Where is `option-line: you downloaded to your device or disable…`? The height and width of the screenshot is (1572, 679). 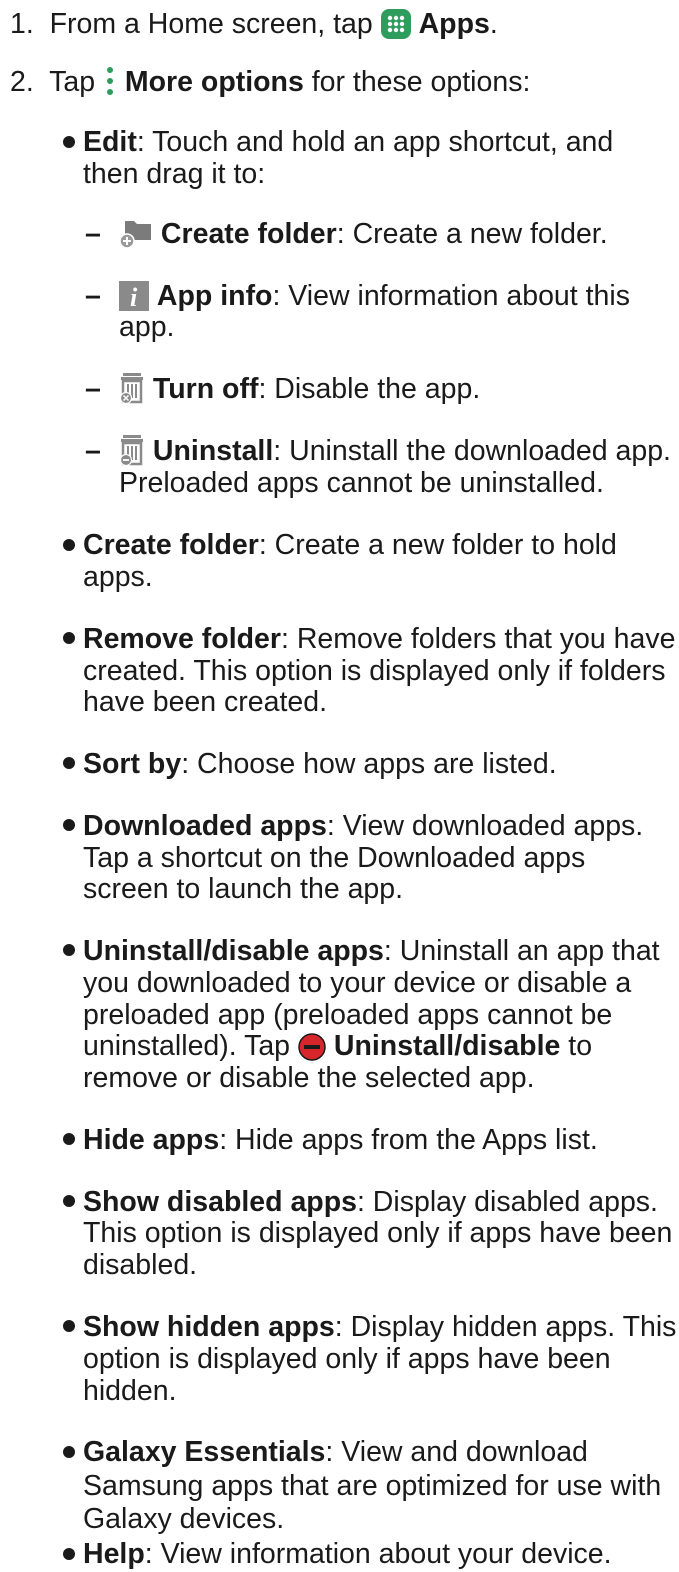 option-line: you downloaded to your device or disable… is located at coordinates (357, 983).